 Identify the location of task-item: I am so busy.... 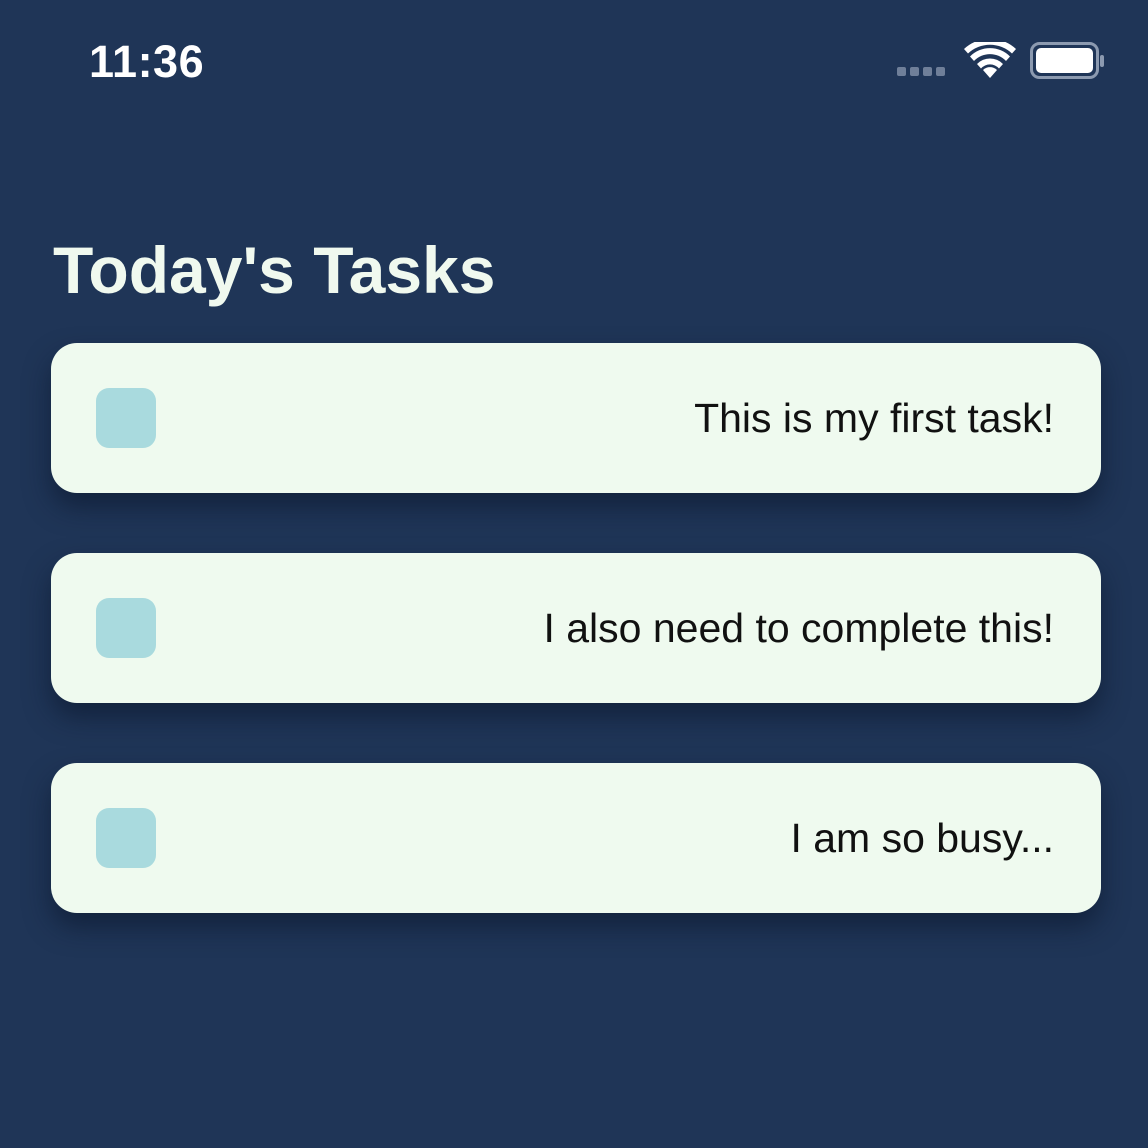
(576, 838).